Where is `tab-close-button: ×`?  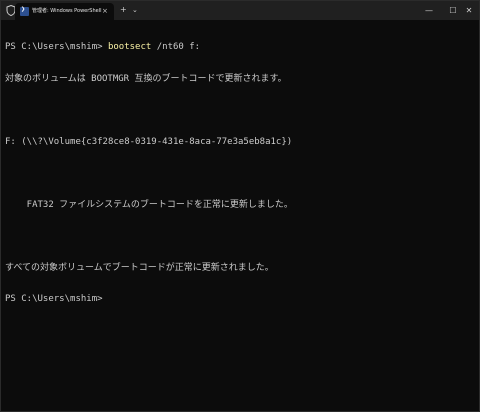 tab-close-button: × is located at coordinates (105, 11).